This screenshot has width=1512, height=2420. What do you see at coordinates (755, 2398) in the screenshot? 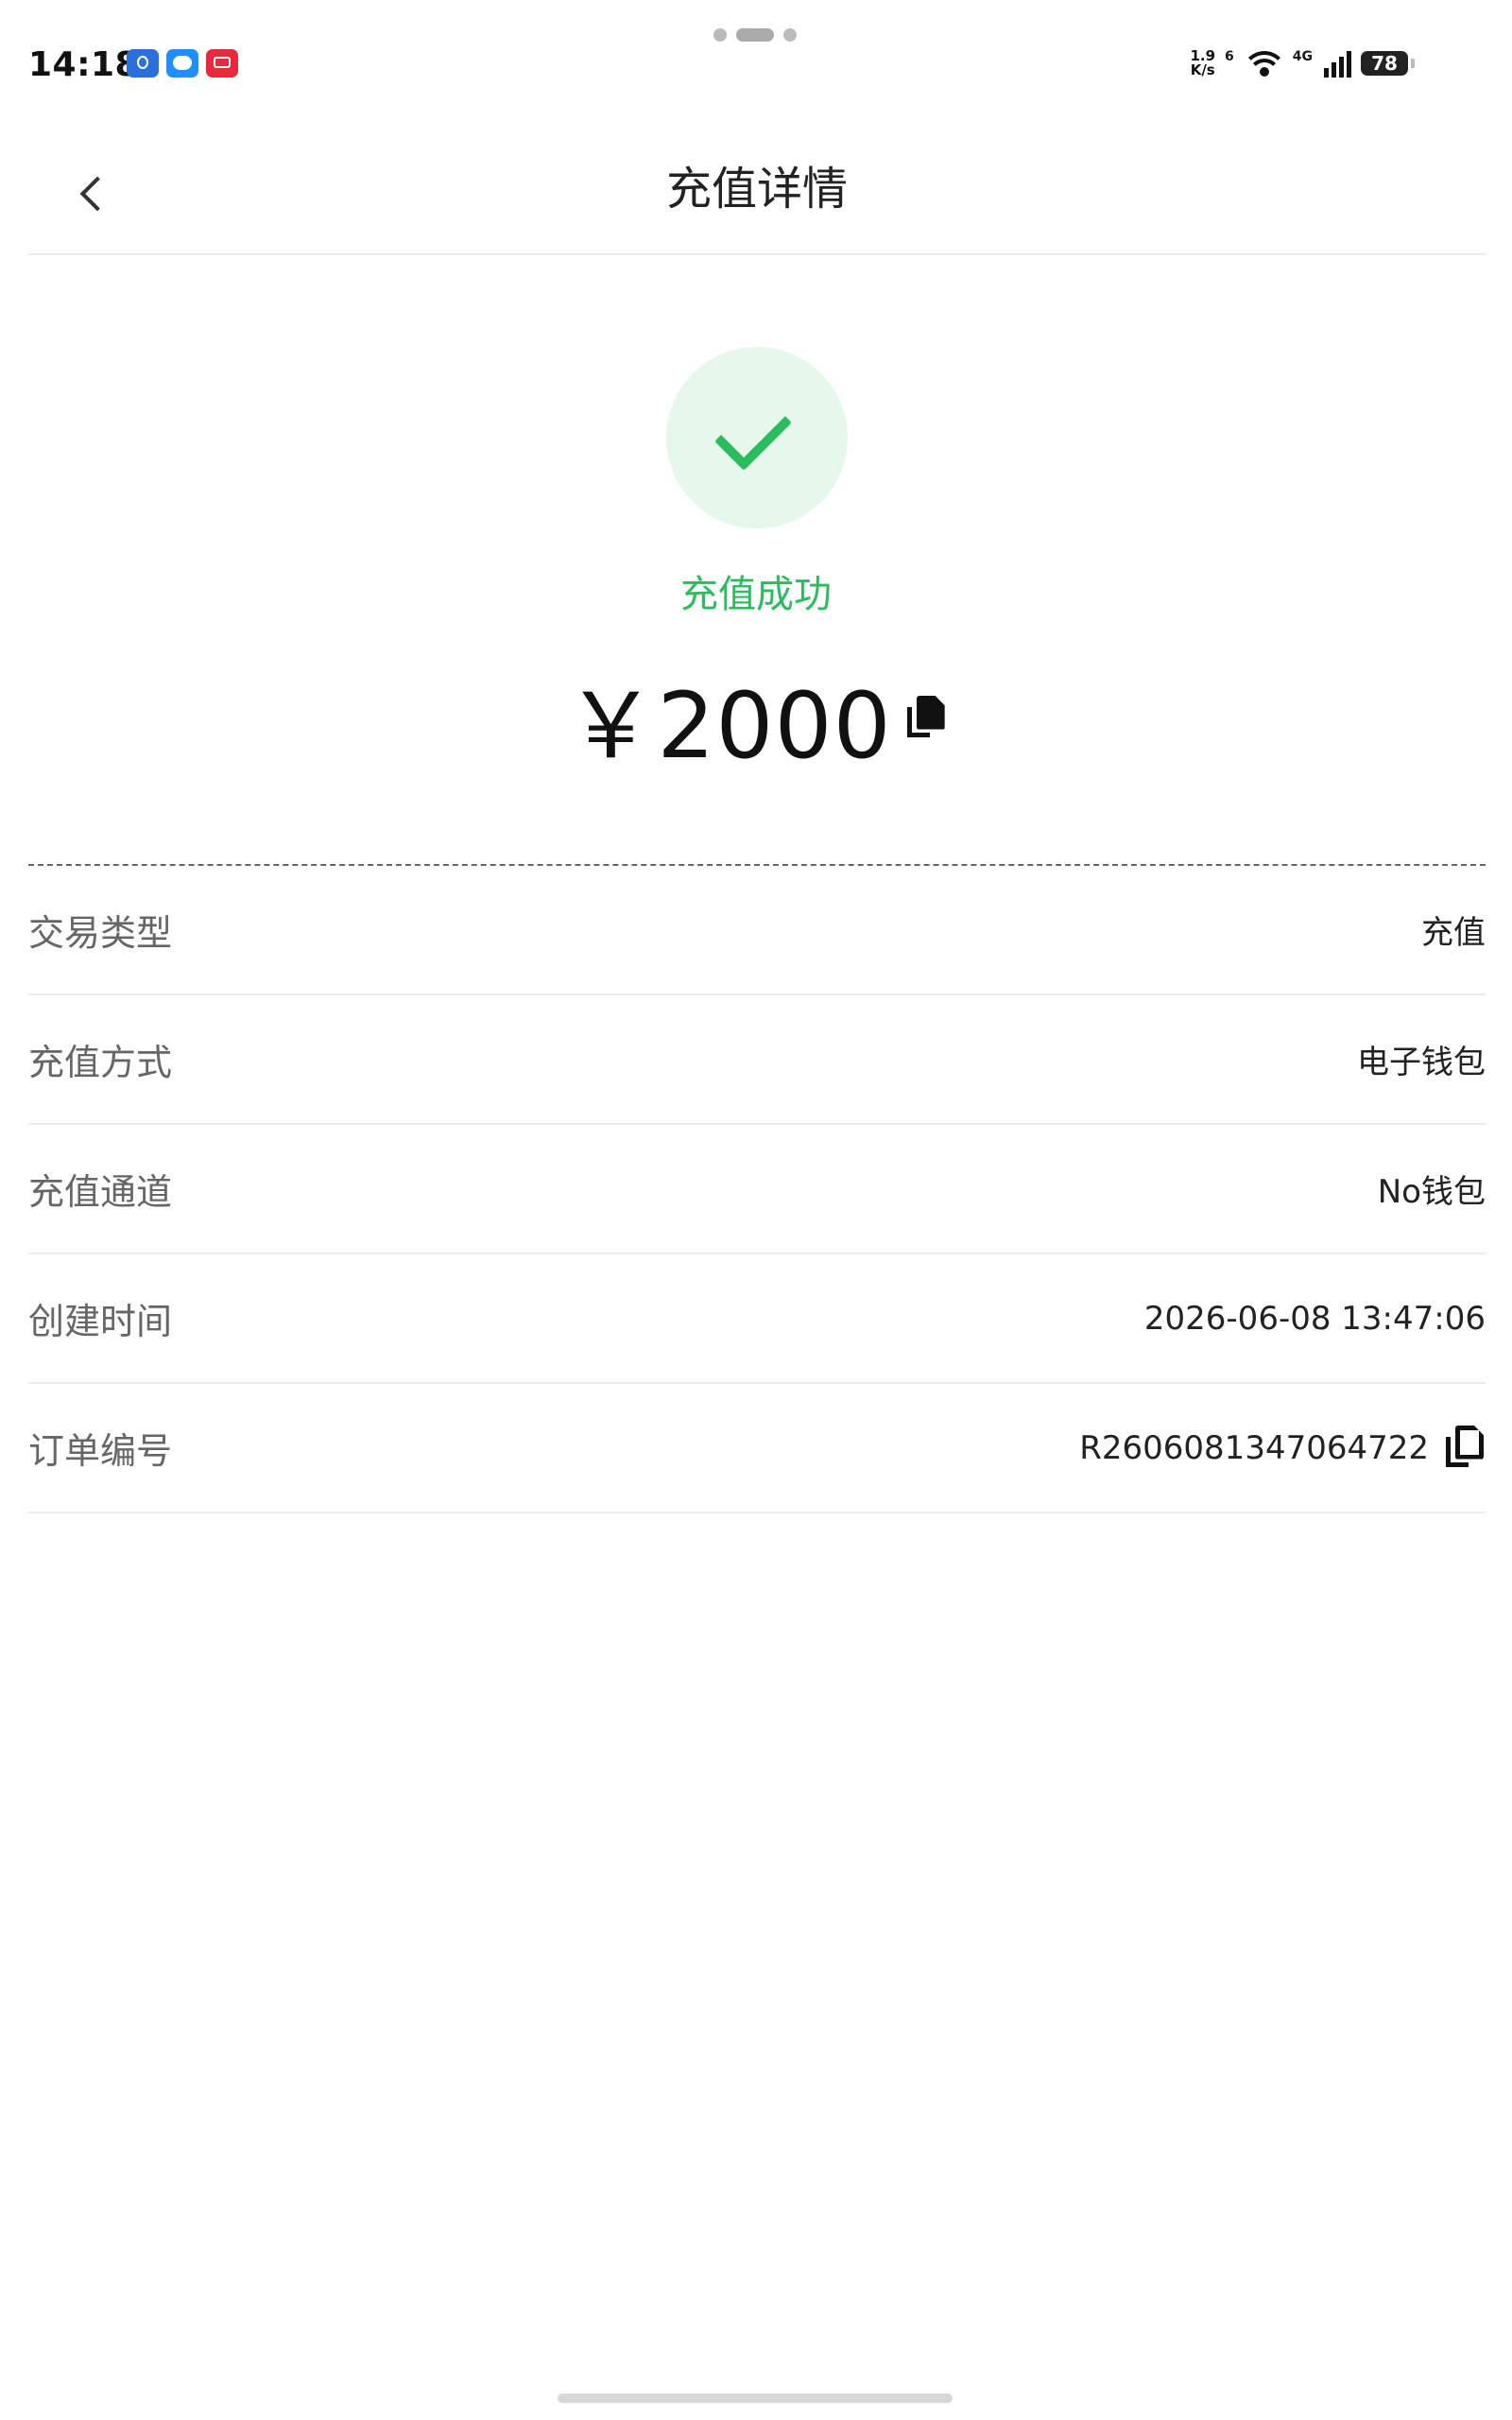
I see `home-indicator` at bounding box center [755, 2398].